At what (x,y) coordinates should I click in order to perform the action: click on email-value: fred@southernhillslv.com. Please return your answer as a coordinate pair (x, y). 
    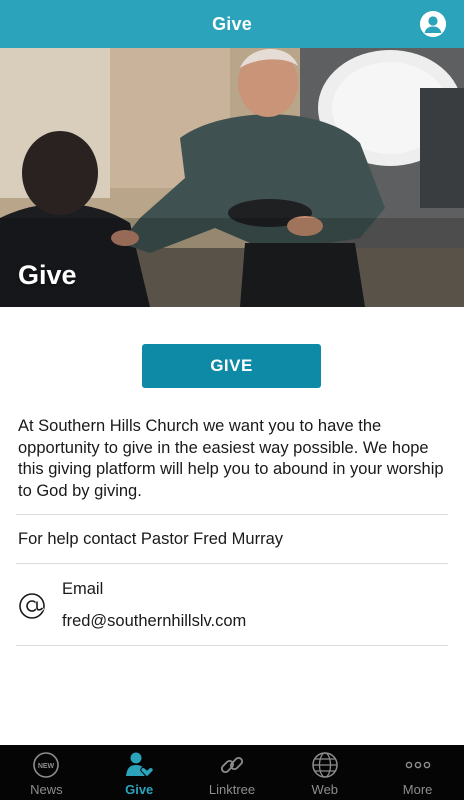
    Looking at the image, I should click on (154, 621).